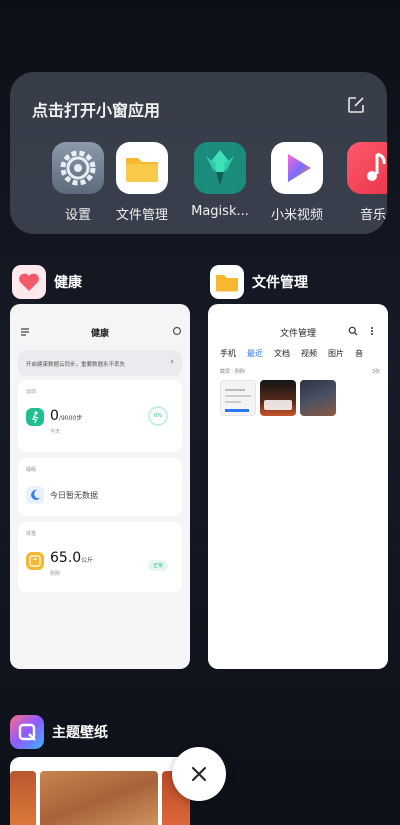 This screenshot has height=825, width=400. I want to click on app-mi-video: 小米视频, so click(297, 182).